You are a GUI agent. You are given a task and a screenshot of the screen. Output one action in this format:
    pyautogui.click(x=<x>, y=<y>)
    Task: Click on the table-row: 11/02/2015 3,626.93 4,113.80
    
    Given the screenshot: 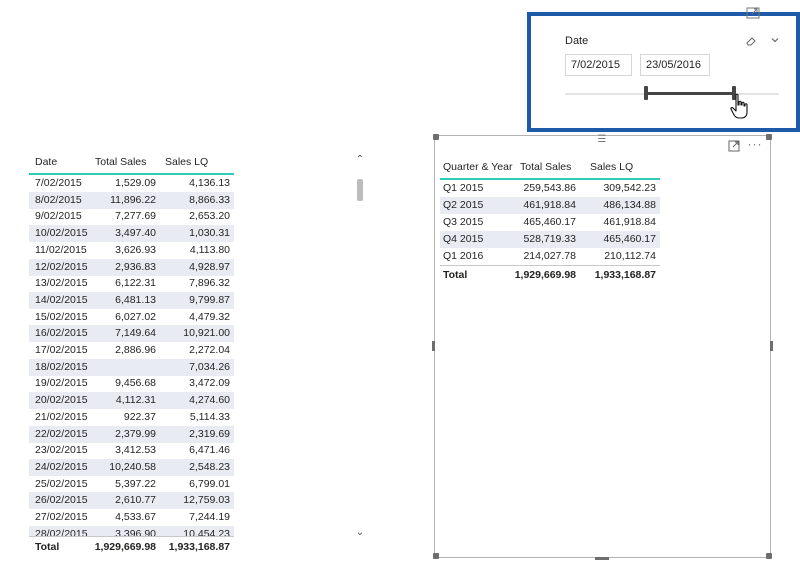 What is the action you would take?
    pyautogui.click(x=131, y=250)
    